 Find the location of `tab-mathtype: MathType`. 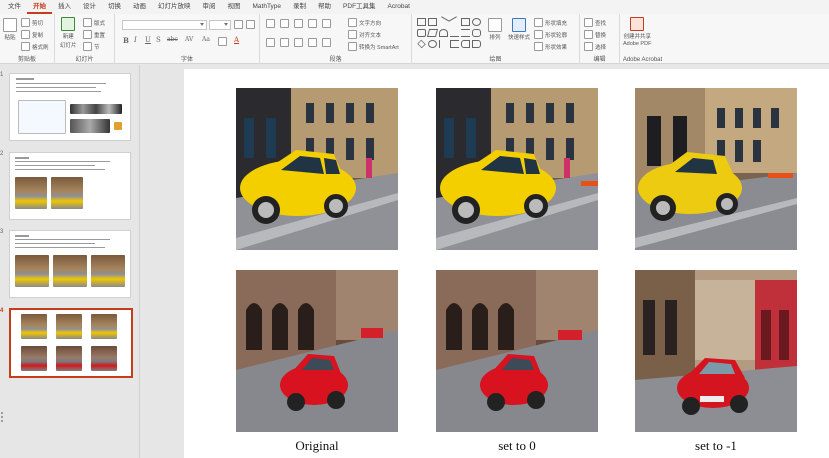

tab-mathtype: MathType is located at coordinates (267, 7).